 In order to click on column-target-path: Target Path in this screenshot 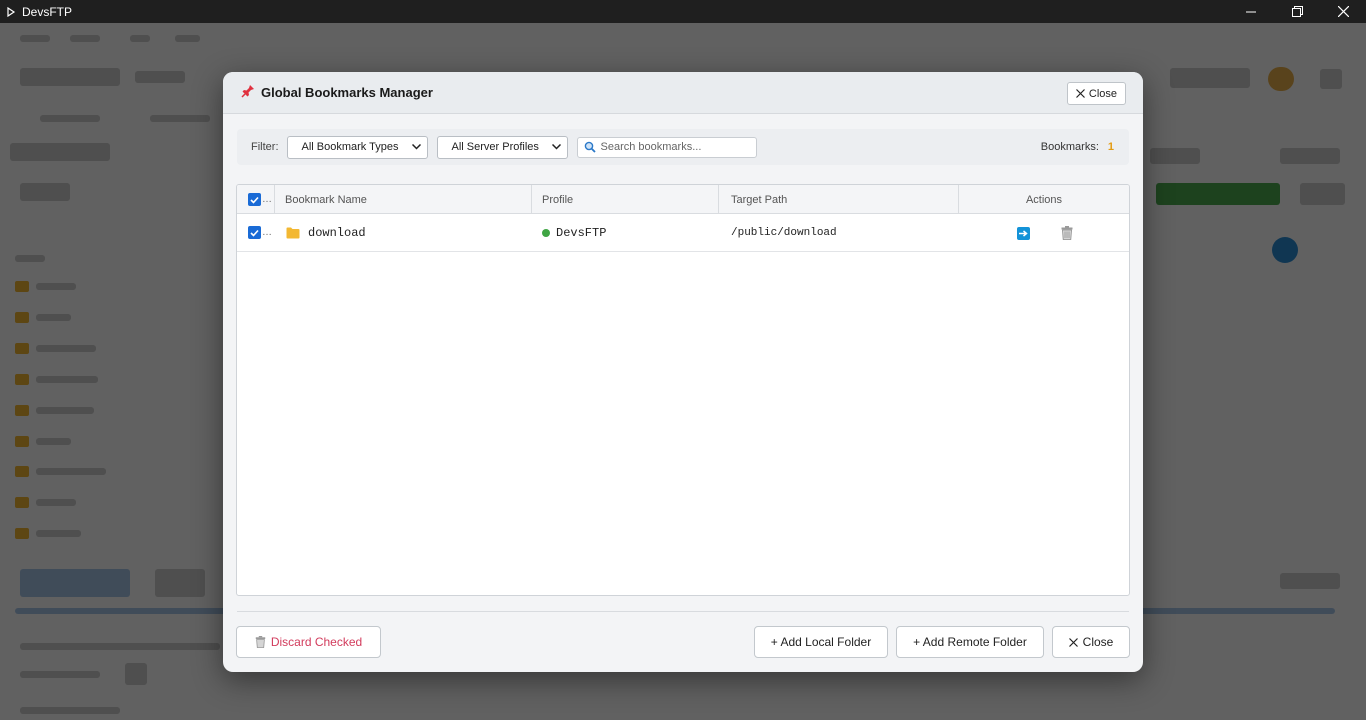, I will do `click(839, 199)`.